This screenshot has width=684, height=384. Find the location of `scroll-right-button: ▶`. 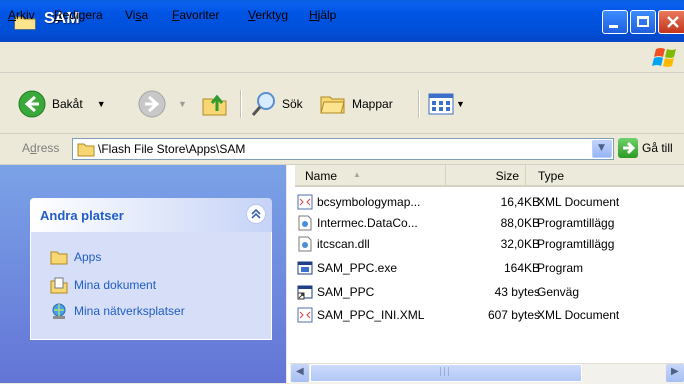

scroll-right-button: ▶ is located at coordinates (675, 373).